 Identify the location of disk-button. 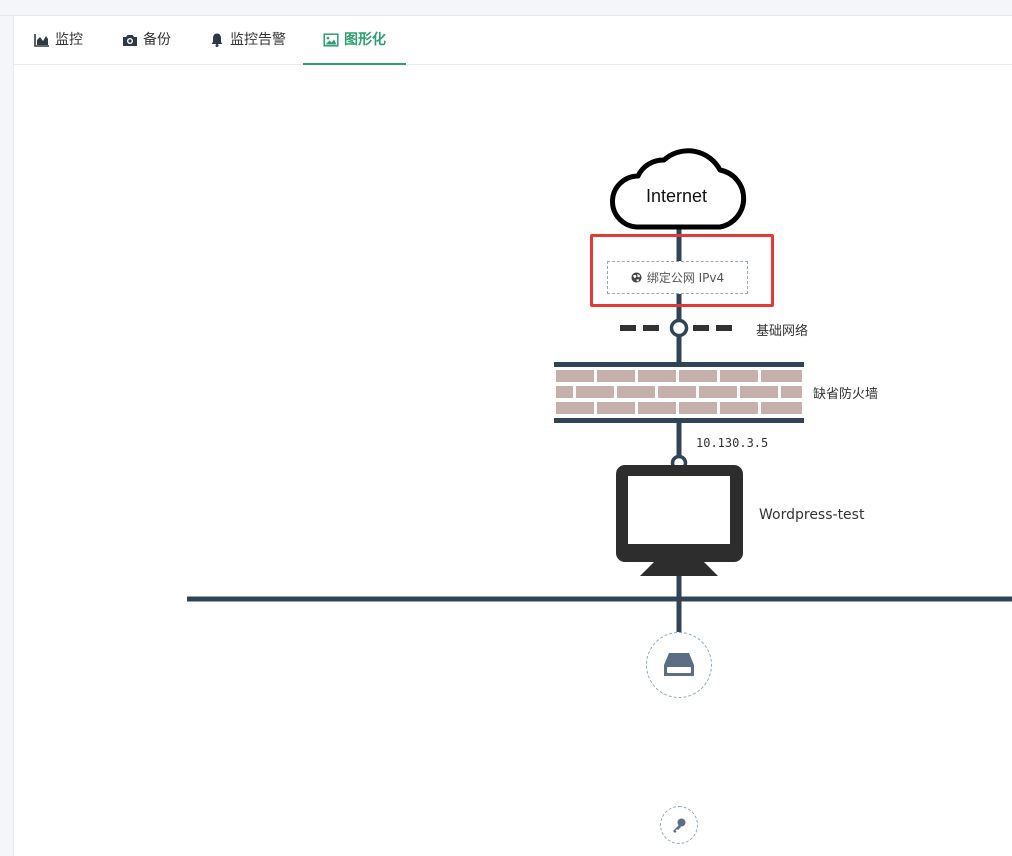
(679, 665).